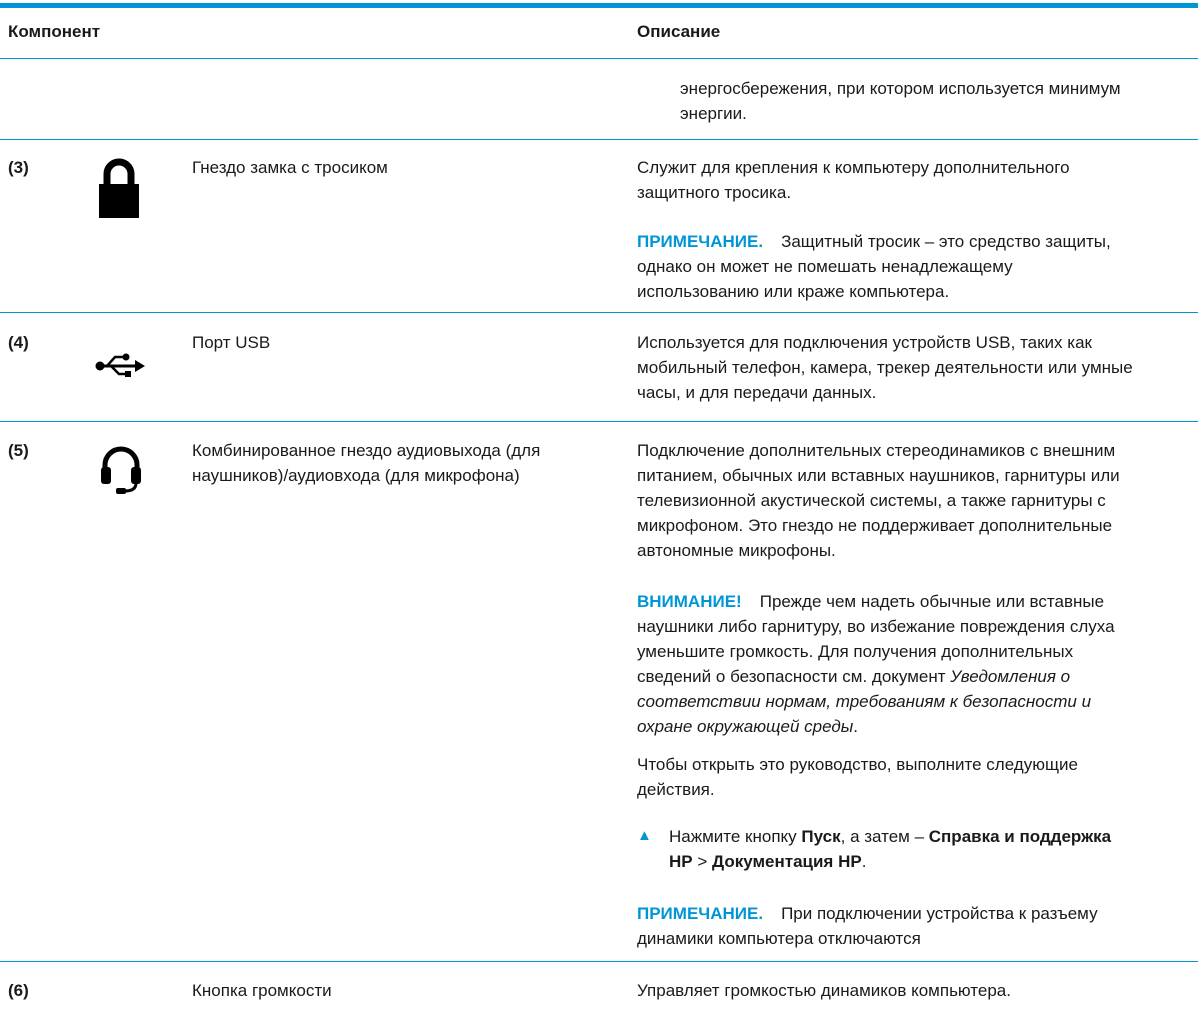 The image size is (1198, 1010). I want to click on usb-icon, so click(120, 368).